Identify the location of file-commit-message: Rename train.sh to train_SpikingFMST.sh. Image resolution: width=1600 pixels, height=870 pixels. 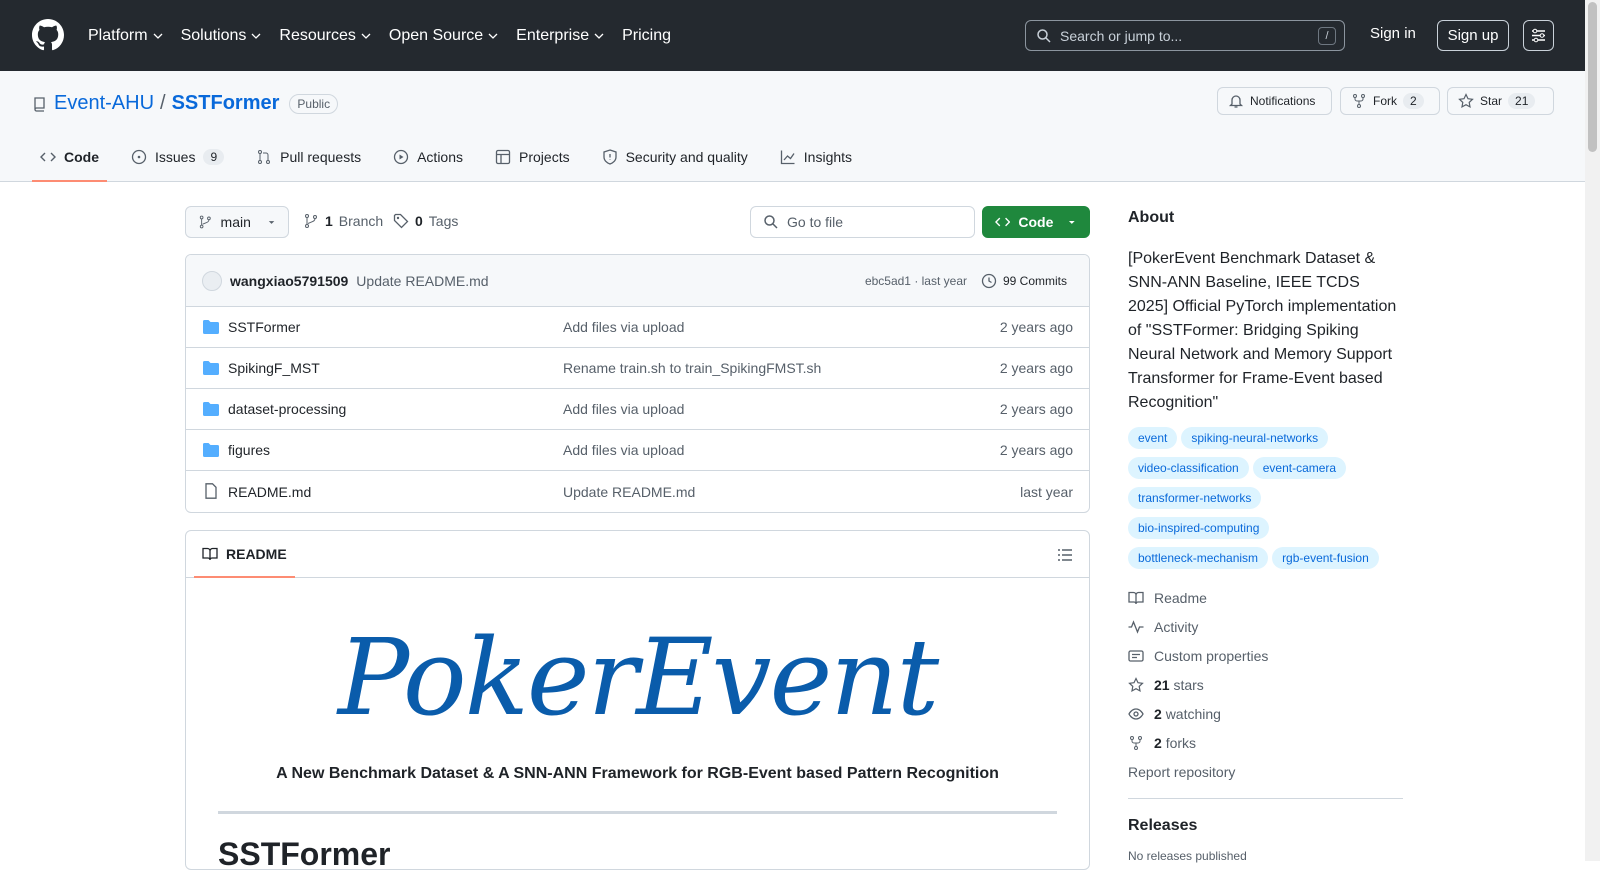
(692, 368).